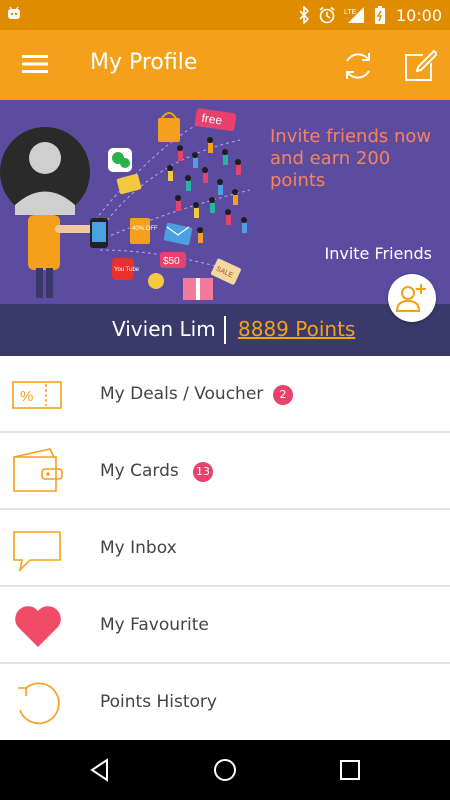 The image size is (450, 800). Describe the element at coordinates (158, 702) in the screenshot. I see `menu-item-label: Points History` at that location.